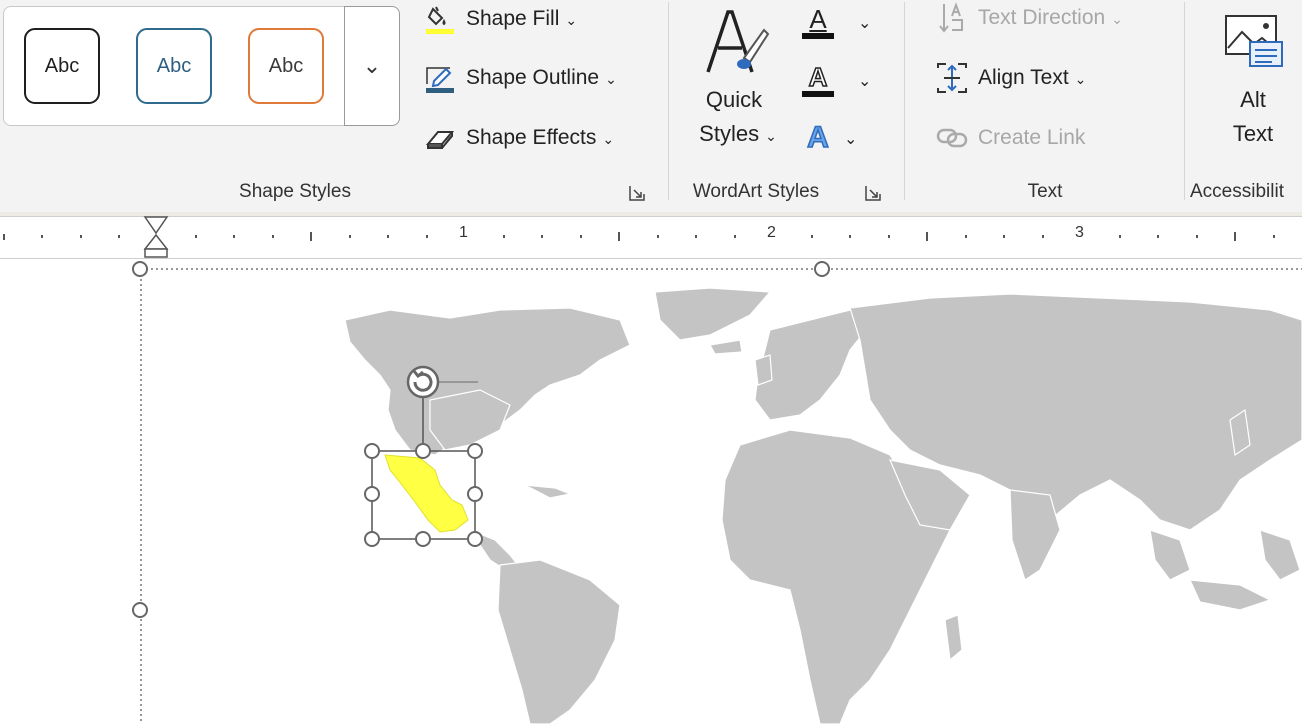 Image resolution: width=1302 pixels, height=724 pixels. I want to click on text-fill-glyph: A, so click(818, 19).